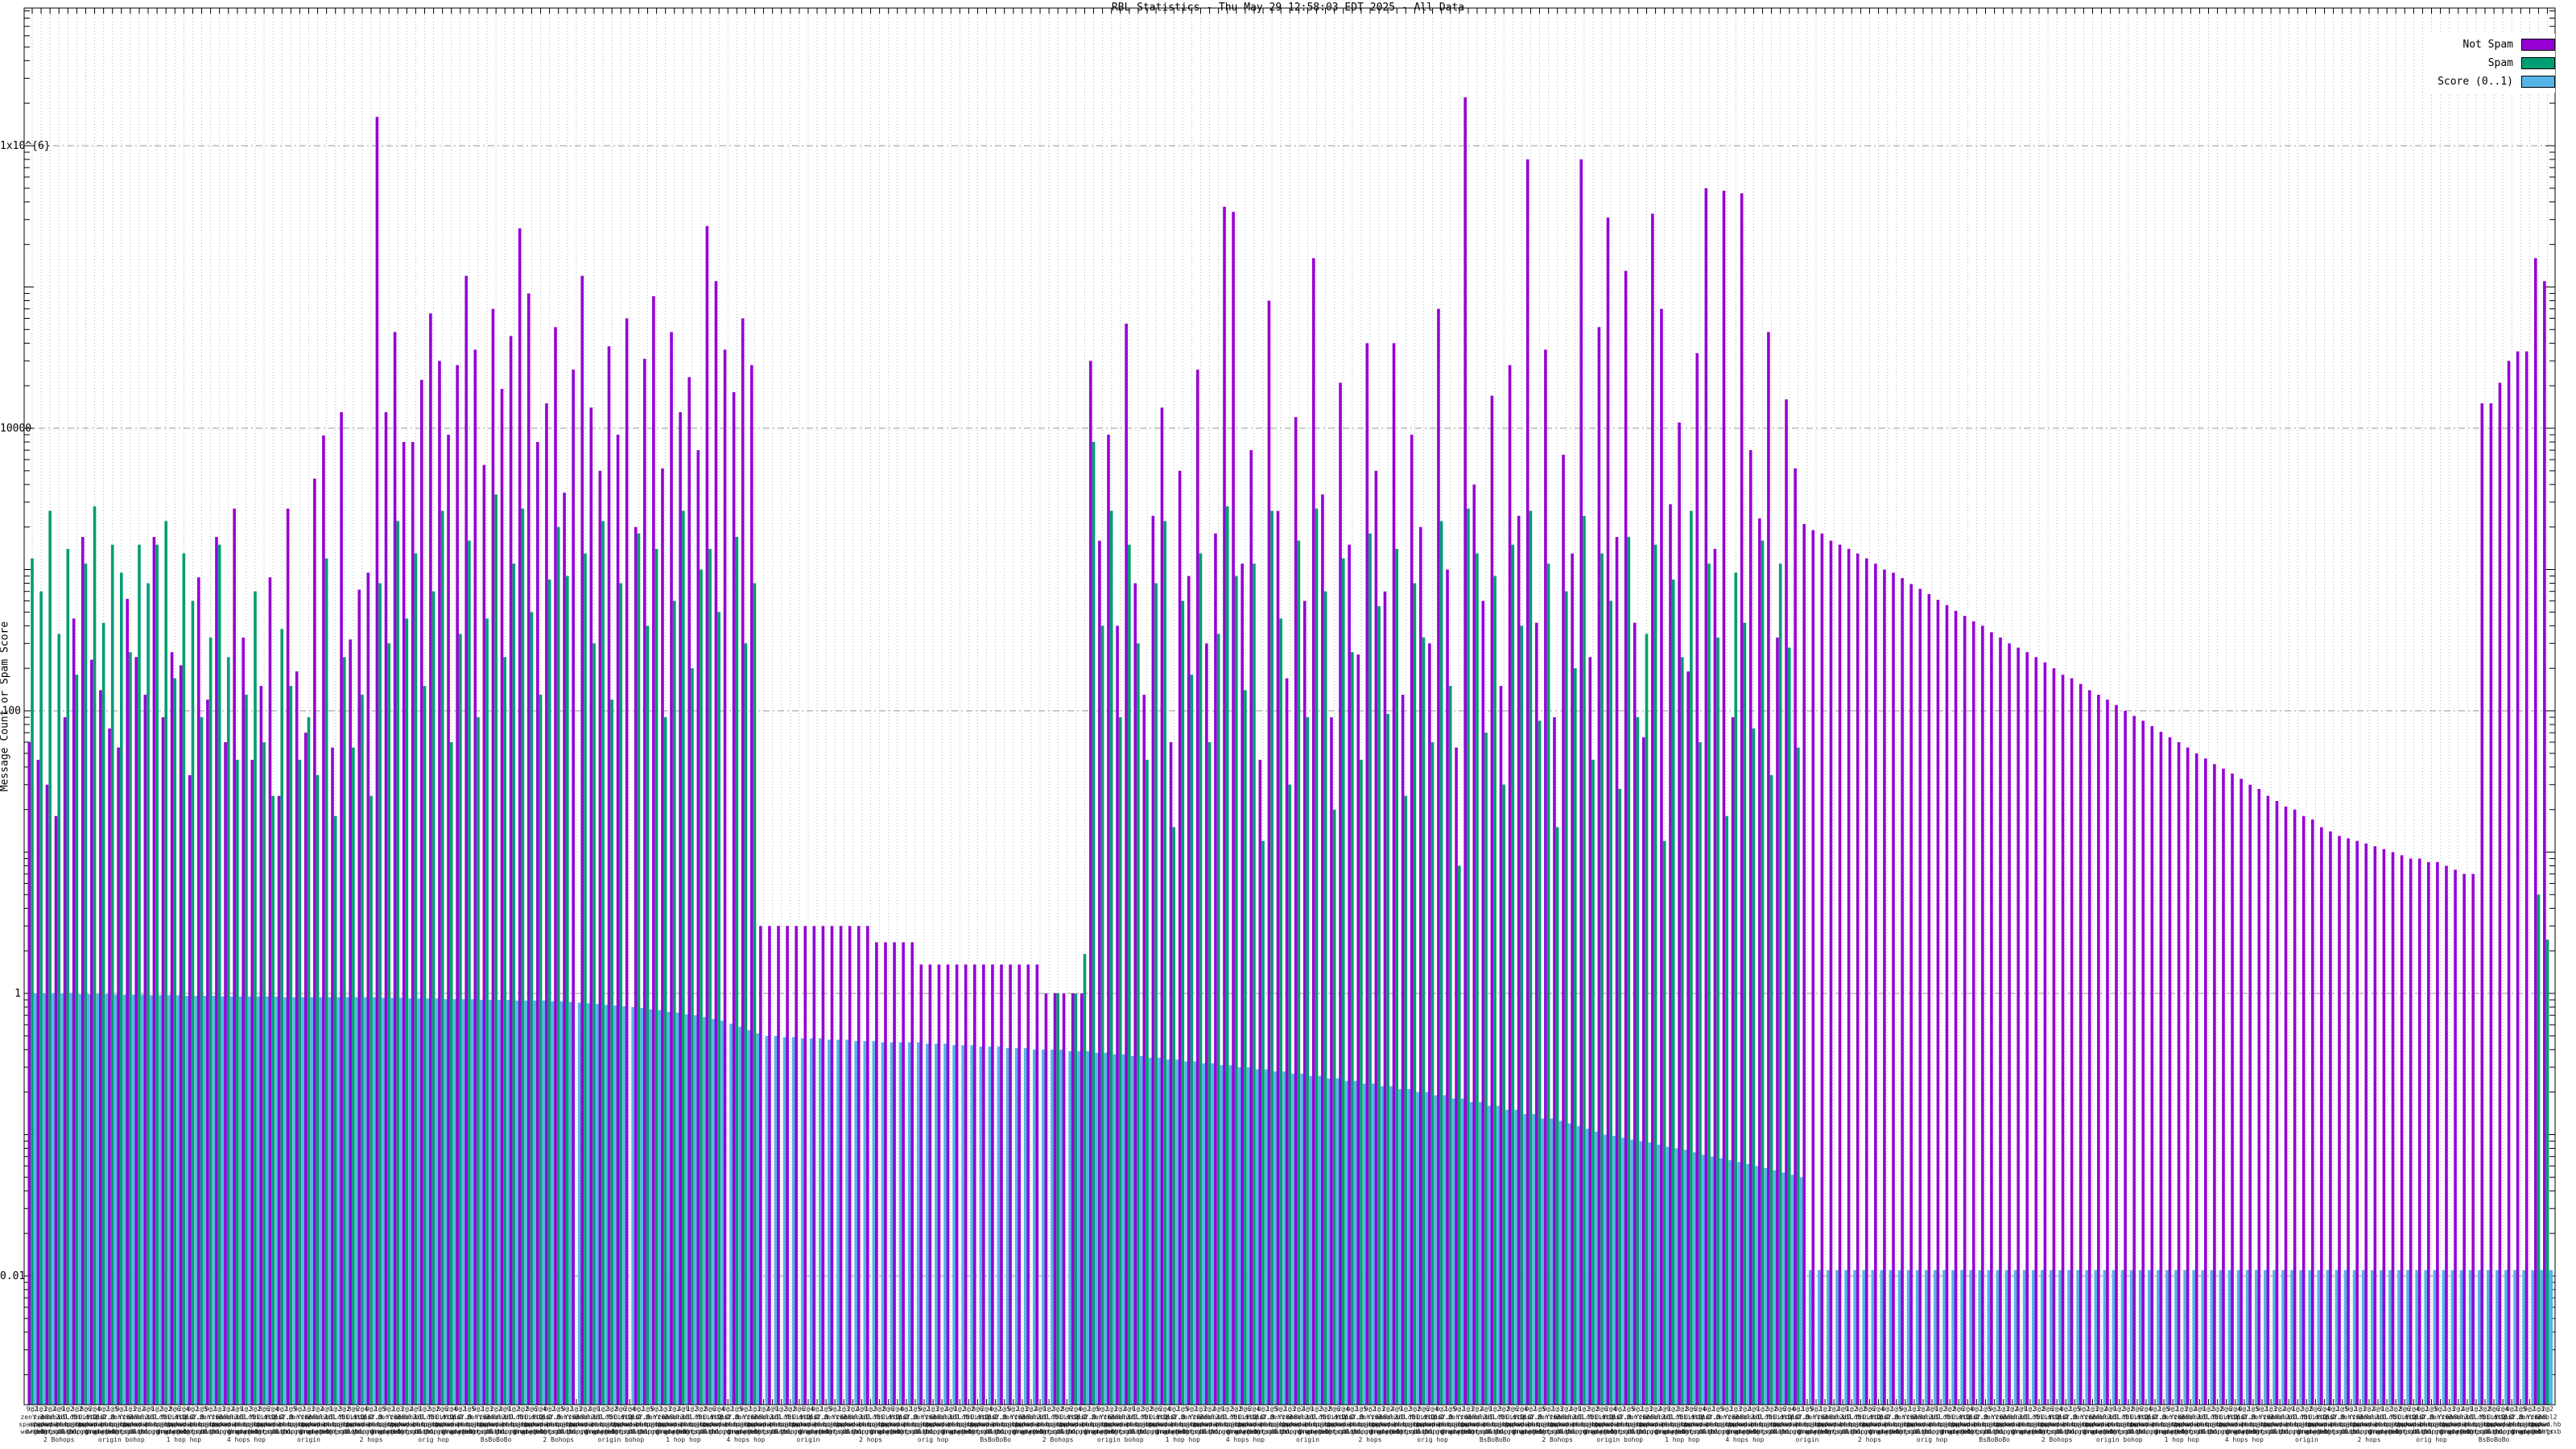  Describe the element at coordinates (2551, 1337) in the screenshot. I see `bar-score` at that location.